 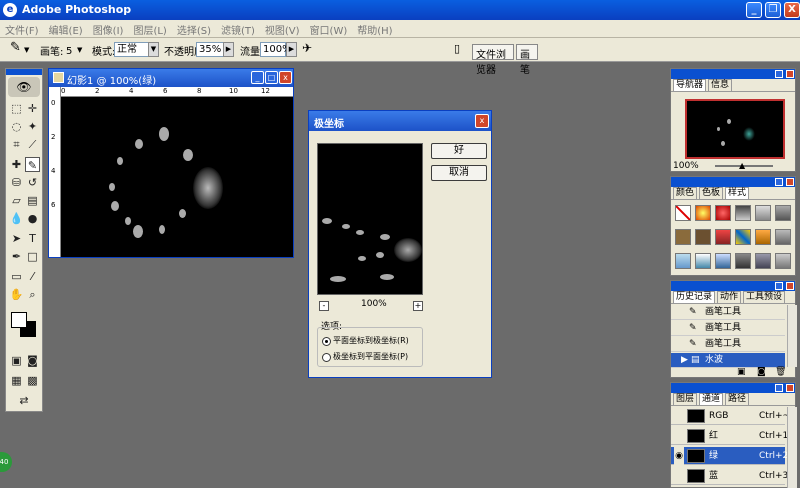 I want to click on navigator-slider-thumb: ▲, so click(x=742, y=165).